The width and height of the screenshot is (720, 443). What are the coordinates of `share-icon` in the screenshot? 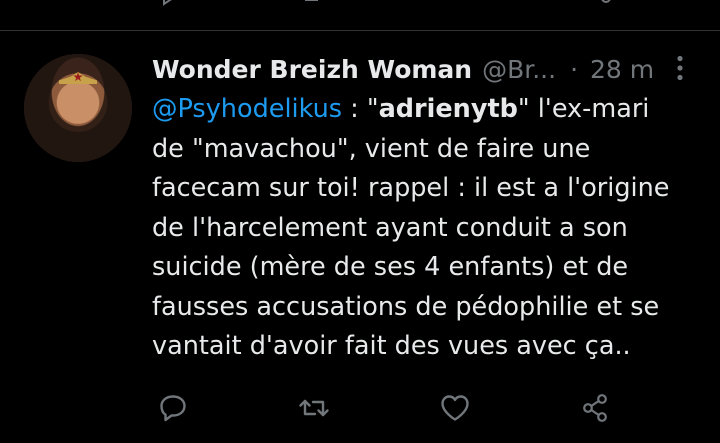 It's located at (596, 408).